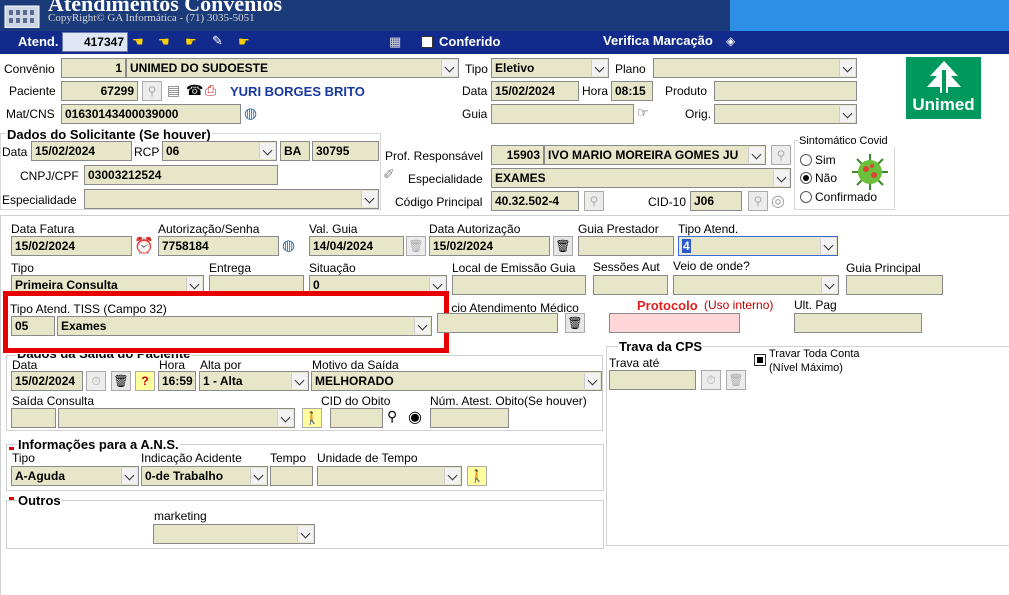  I want to click on trava-ate-field, so click(652, 380).